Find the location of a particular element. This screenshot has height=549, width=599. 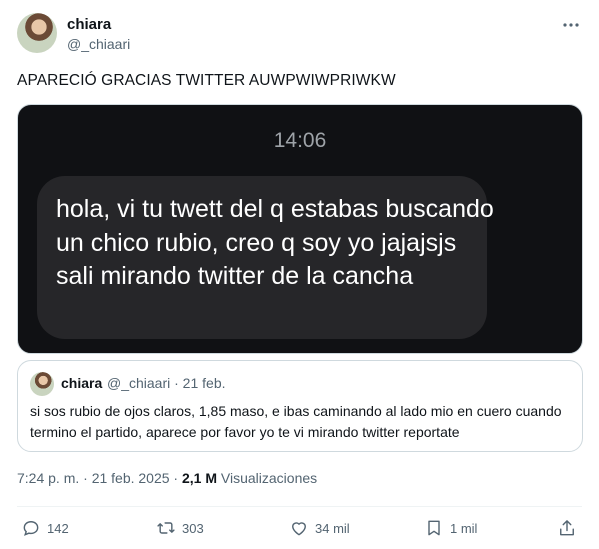

divider is located at coordinates (299, 506).